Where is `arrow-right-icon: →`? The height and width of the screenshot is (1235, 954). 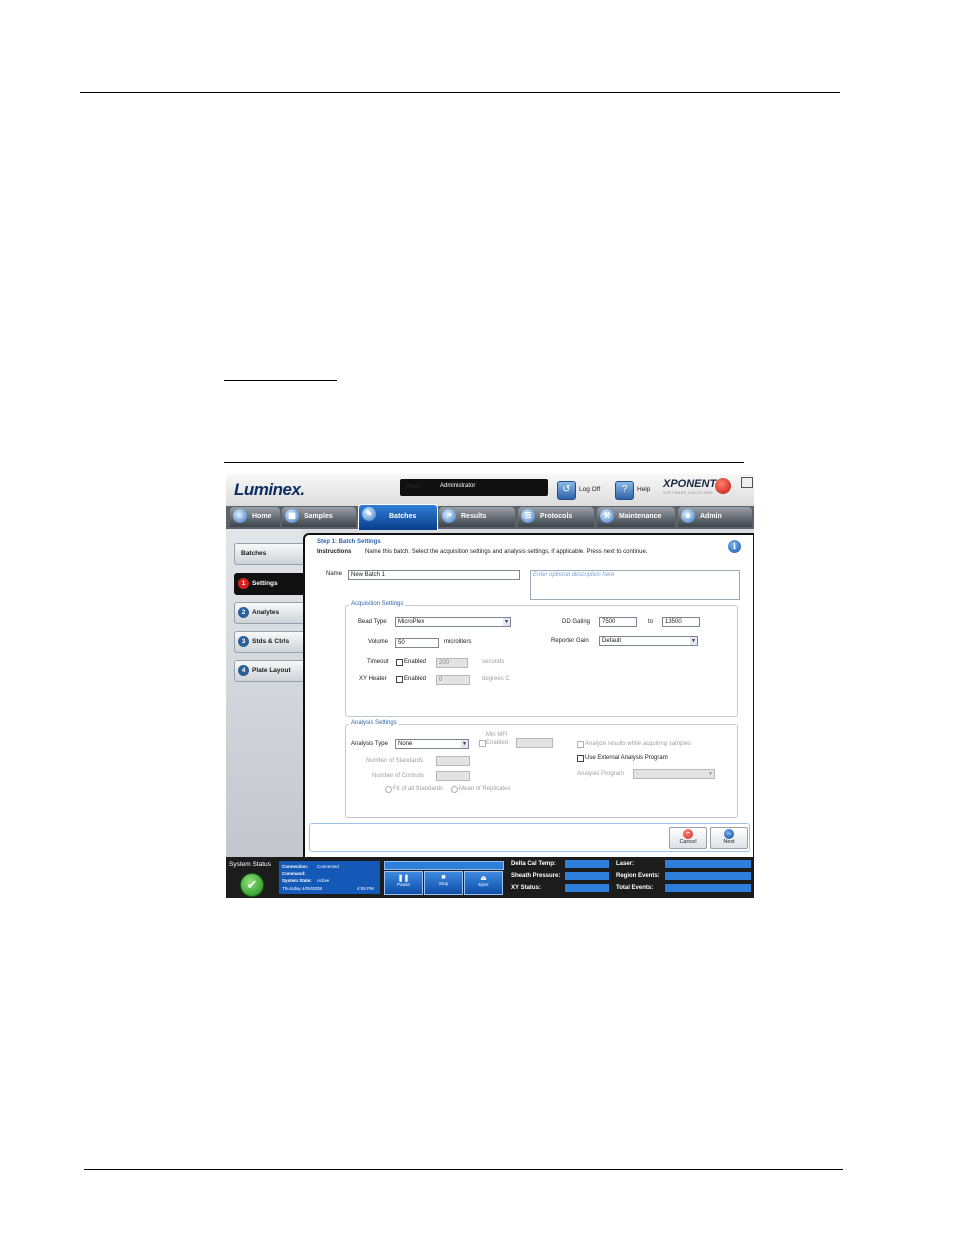
arrow-right-icon: → is located at coordinates (729, 834).